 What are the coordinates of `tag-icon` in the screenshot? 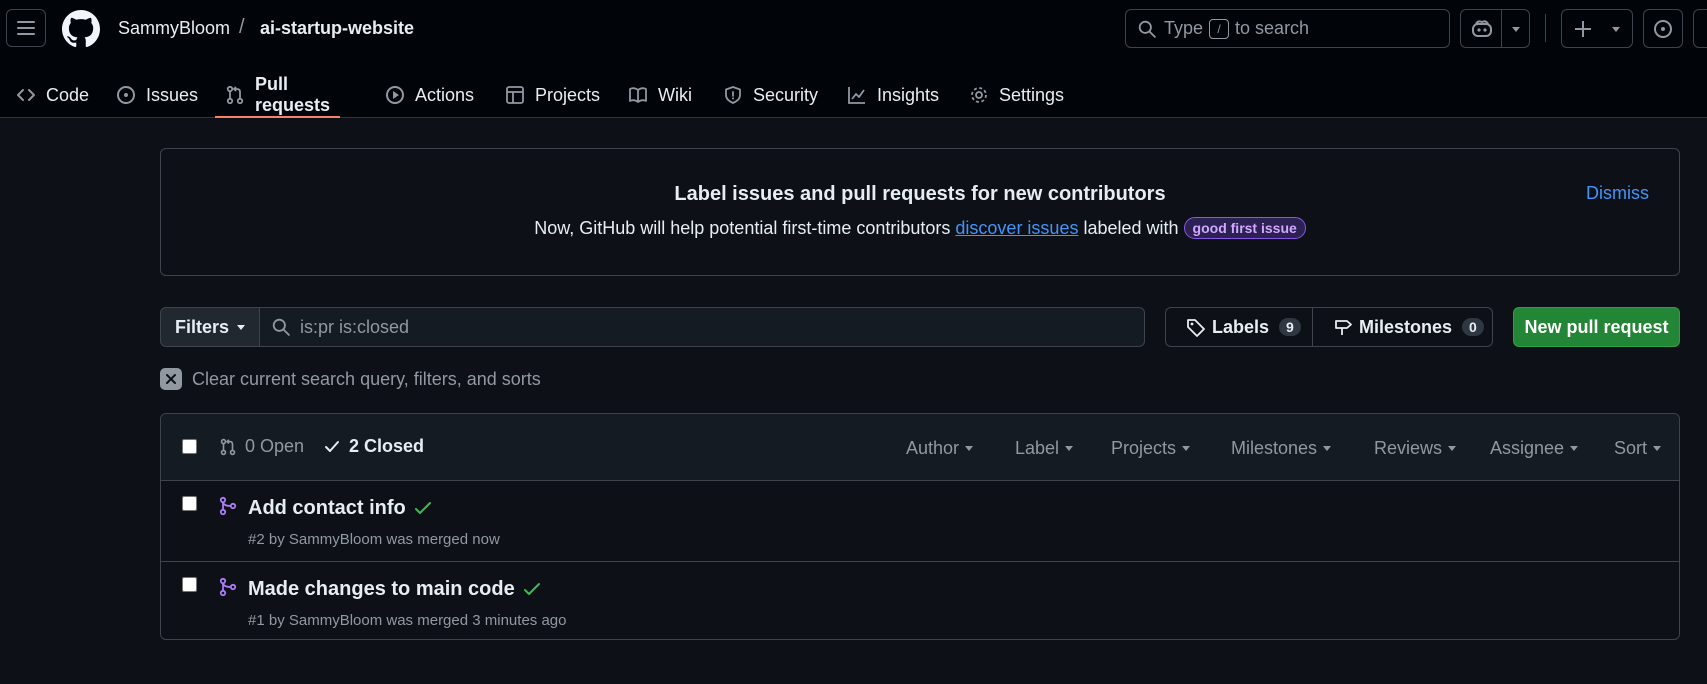 It's located at (1196, 328).